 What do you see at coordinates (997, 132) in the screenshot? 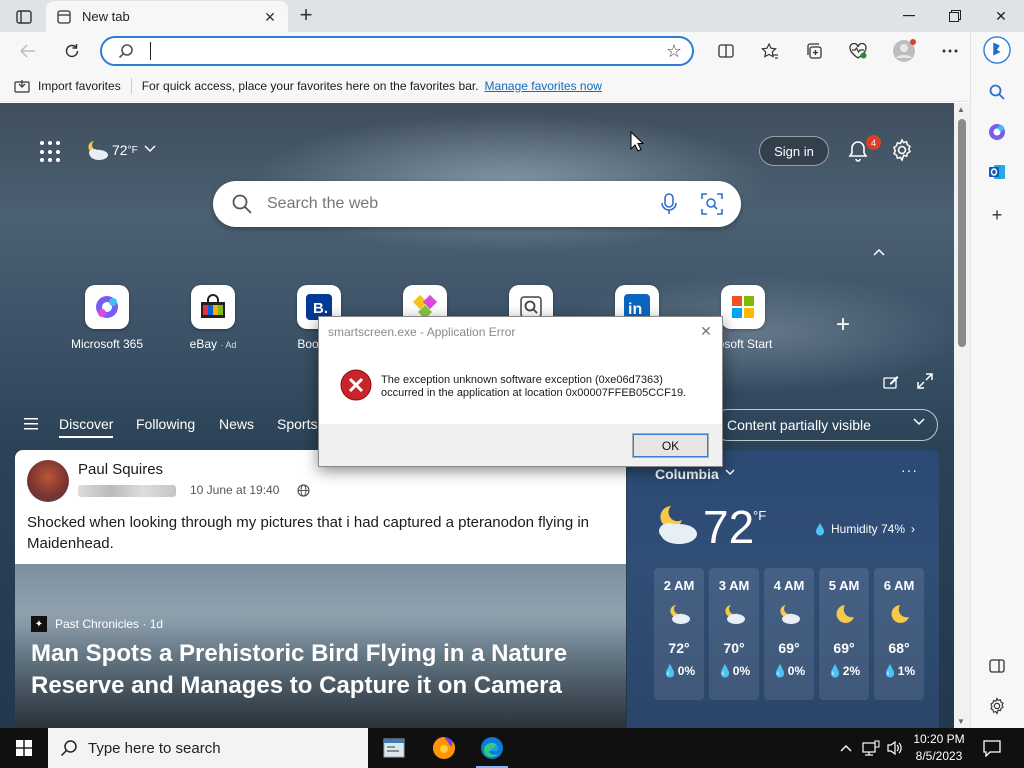
I see `microsoft-365-icon` at bounding box center [997, 132].